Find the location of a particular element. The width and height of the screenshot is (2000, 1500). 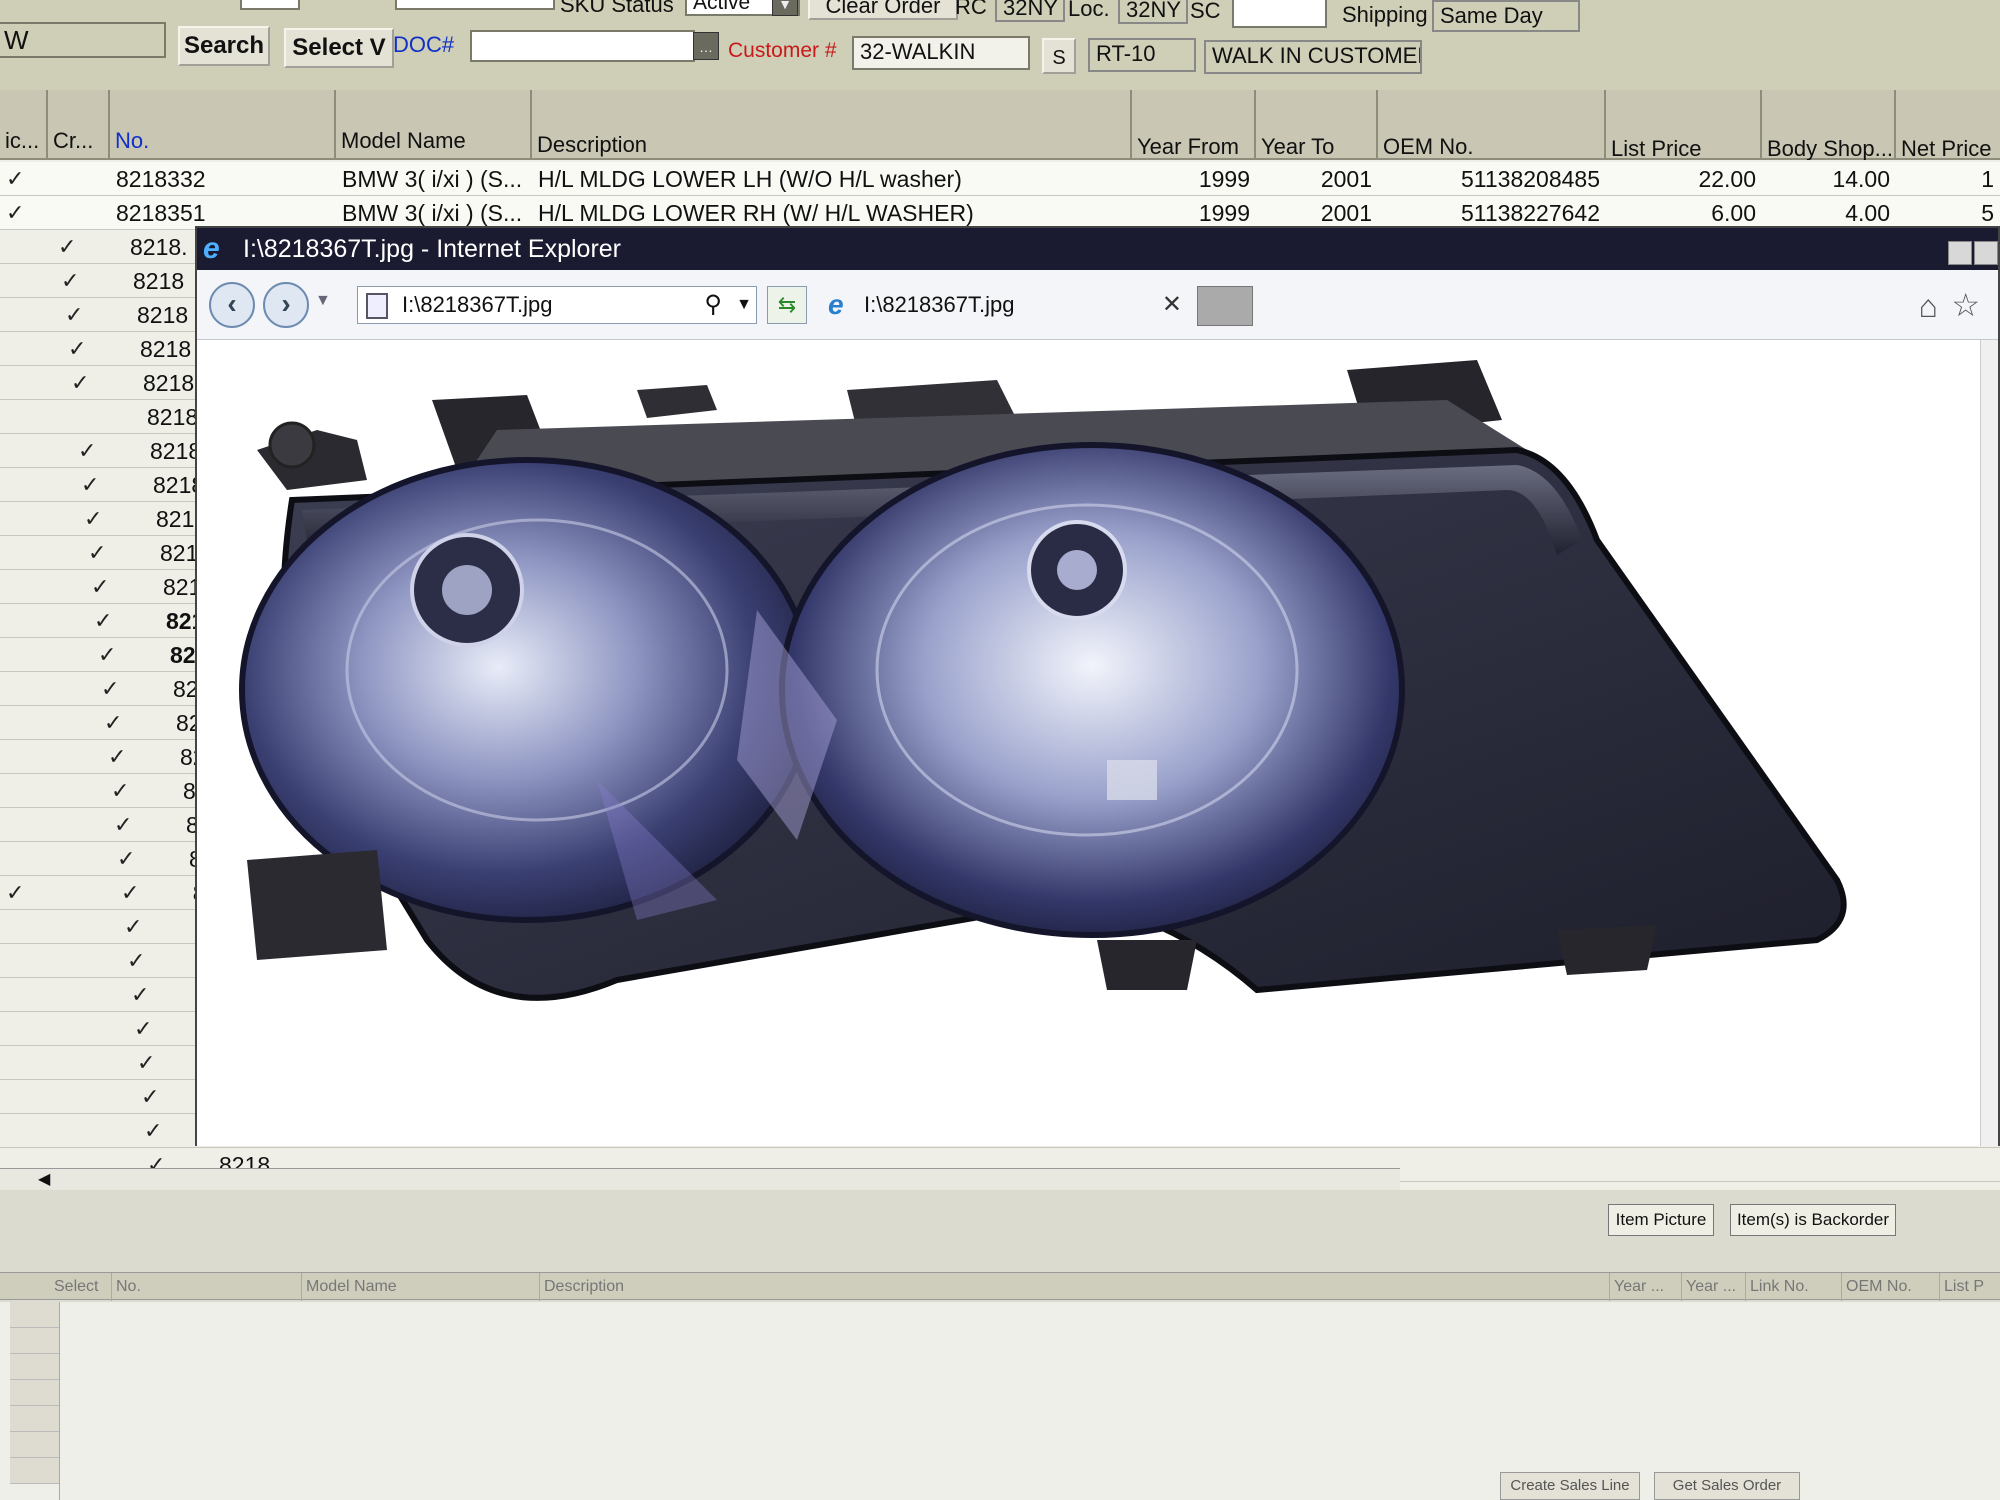

row-selector-column is located at coordinates (35, 1401).